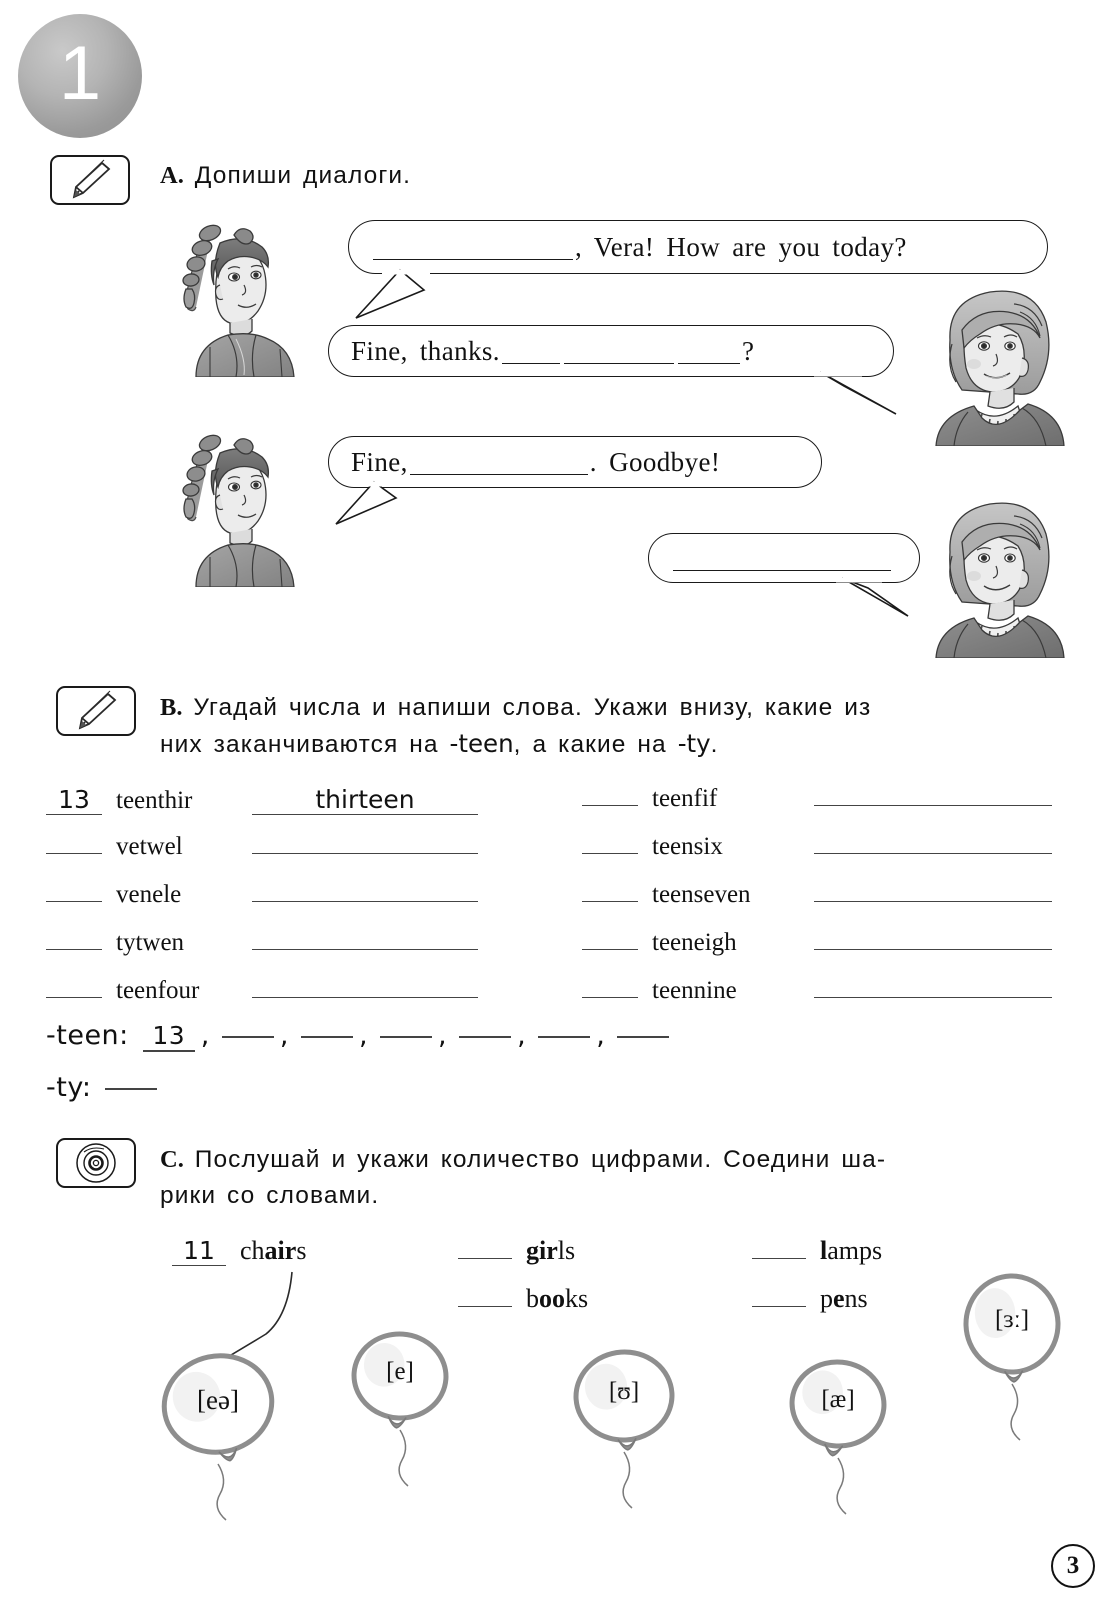 This screenshot has width=1117, height=1606. What do you see at coordinates (409, 1414) in the screenshot?
I see `balloon-e: [e]` at bounding box center [409, 1414].